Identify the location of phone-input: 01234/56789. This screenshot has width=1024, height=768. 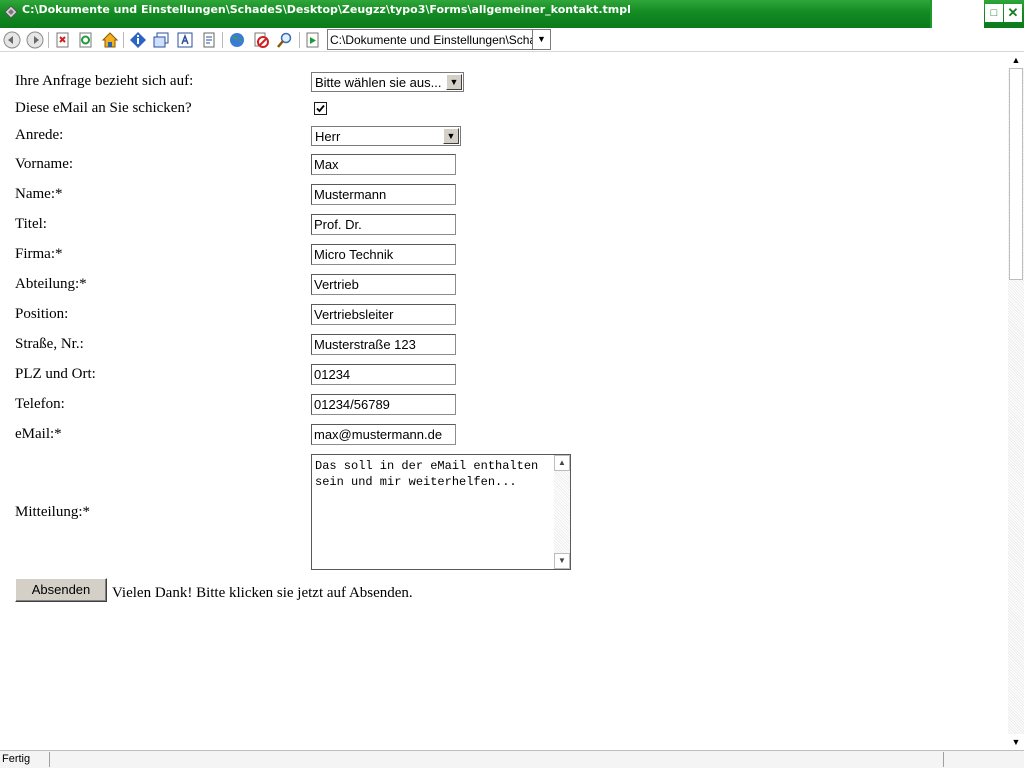
(383, 404).